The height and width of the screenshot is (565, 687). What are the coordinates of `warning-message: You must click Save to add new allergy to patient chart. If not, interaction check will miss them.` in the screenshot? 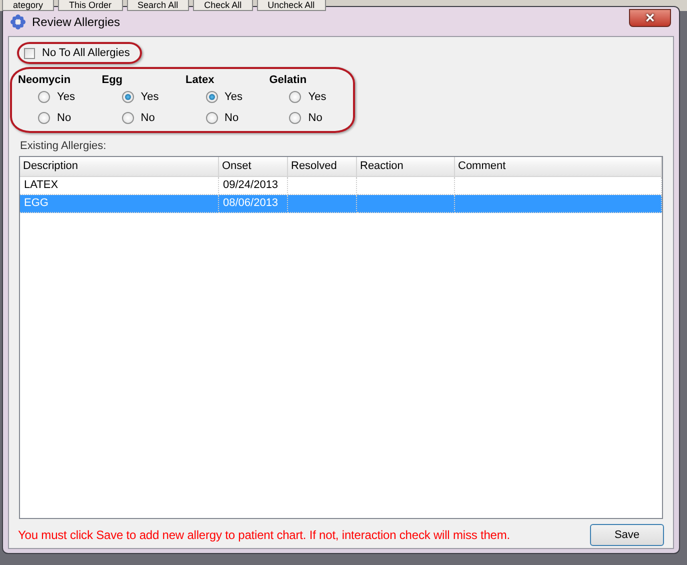 It's located at (264, 535).